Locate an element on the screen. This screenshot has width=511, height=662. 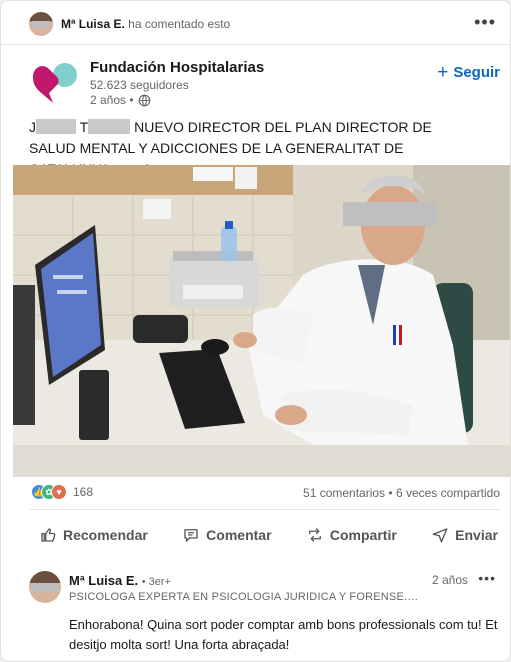
send-button: Enviar is located at coordinates (464, 535).